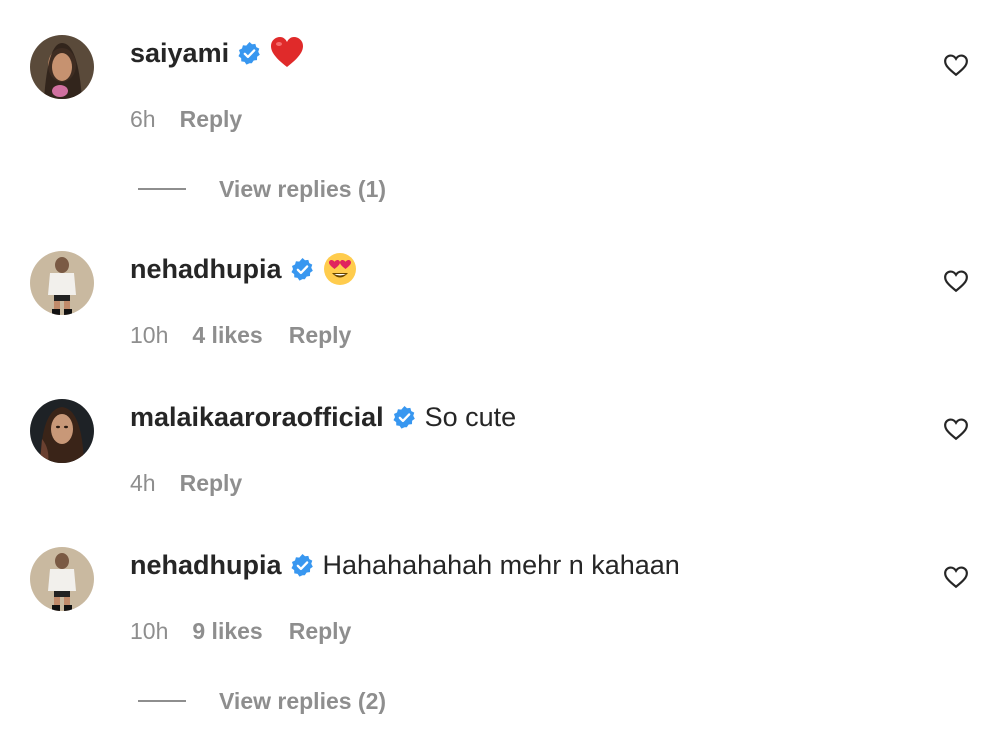  What do you see at coordinates (143, 483) in the screenshot?
I see `timestamp: 4h` at bounding box center [143, 483].